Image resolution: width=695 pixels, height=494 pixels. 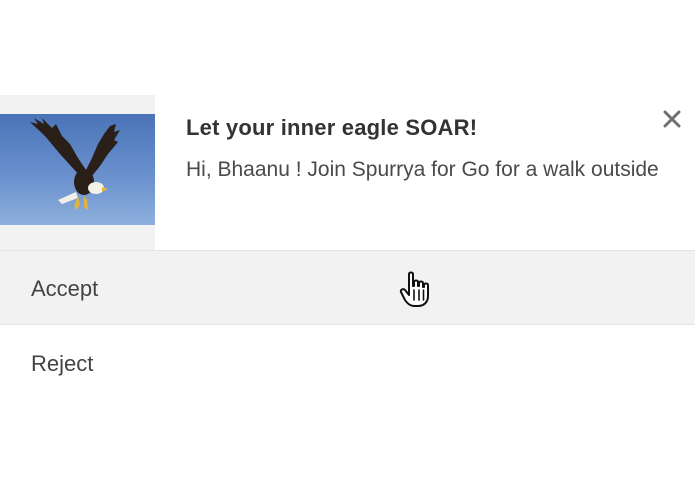 What do you see at coordinates (62, 363) in the screenshot?
I see `reject-label: Reject` at bounding box center [62, 363].